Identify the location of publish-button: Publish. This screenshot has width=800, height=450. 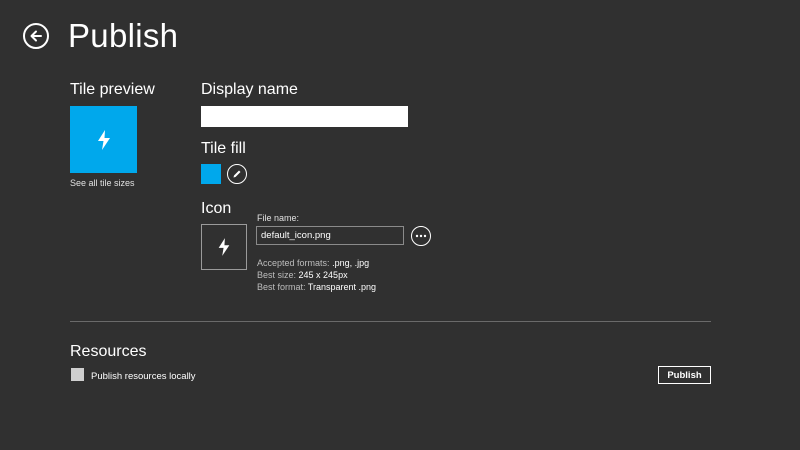
(684, 375).